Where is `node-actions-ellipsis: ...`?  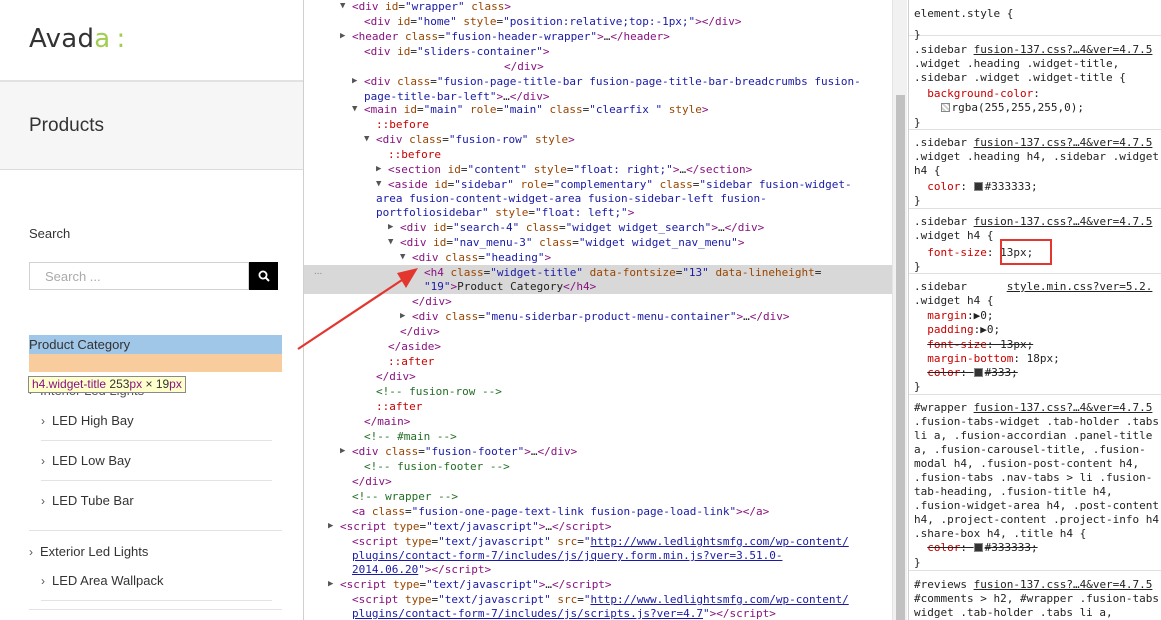 node-actions-ellipsis: ... is located at coordinates (318, 271).